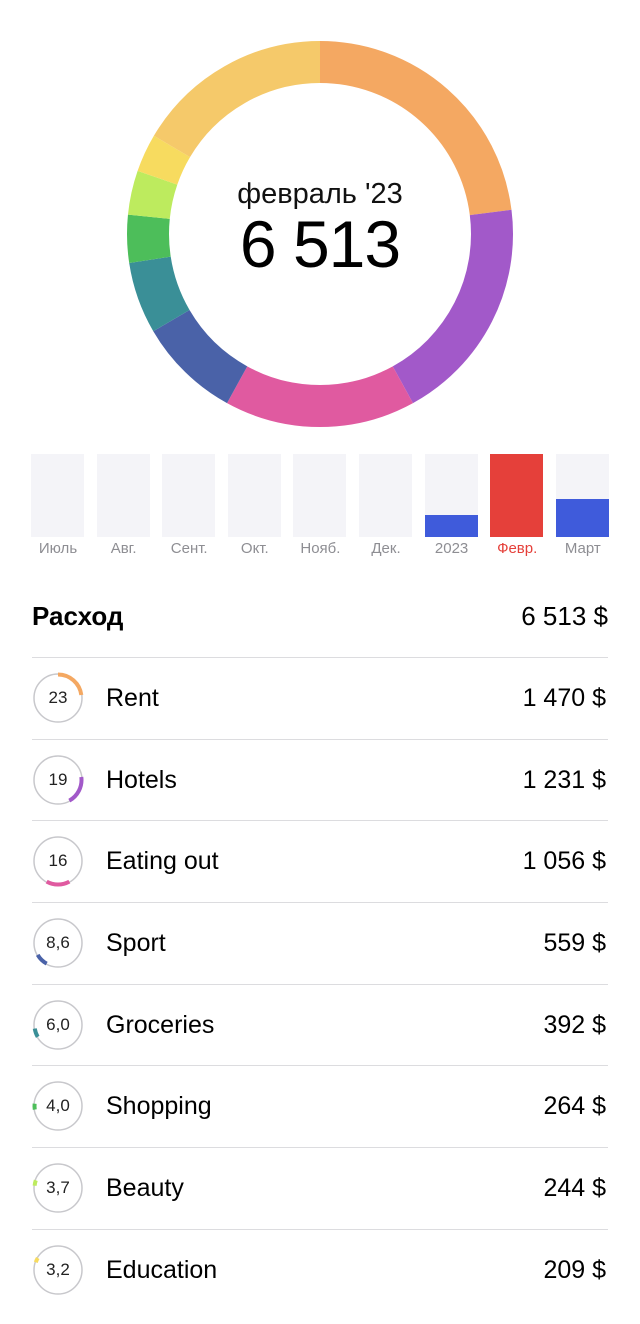 This screenshot has height=1324, width=640. Describe the element at coordinates (574, 942) in the screenshot. I see `category-amount: 559 $` at that location.